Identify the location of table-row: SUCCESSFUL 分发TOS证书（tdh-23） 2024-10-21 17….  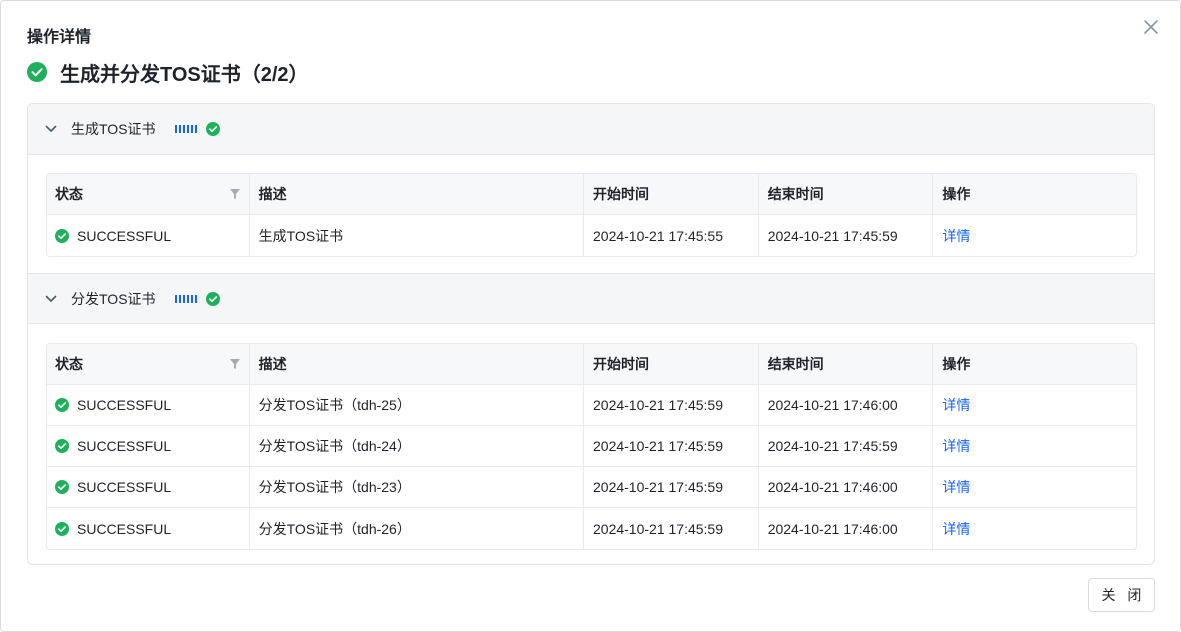
(591, 487).